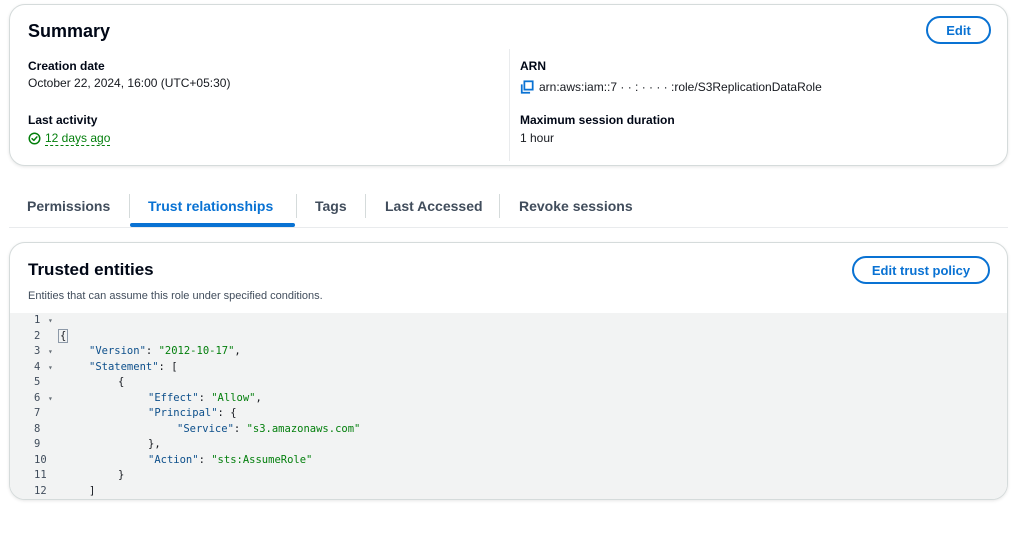  I want to click on tab-tags: Tags, so click(331, 206).